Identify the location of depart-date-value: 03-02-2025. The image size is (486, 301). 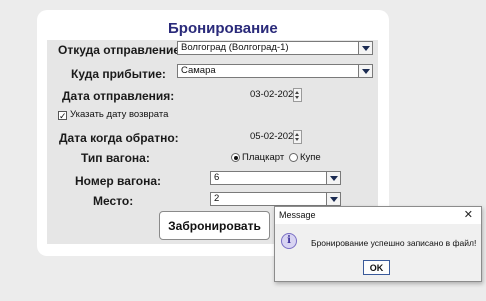
(274, 94).